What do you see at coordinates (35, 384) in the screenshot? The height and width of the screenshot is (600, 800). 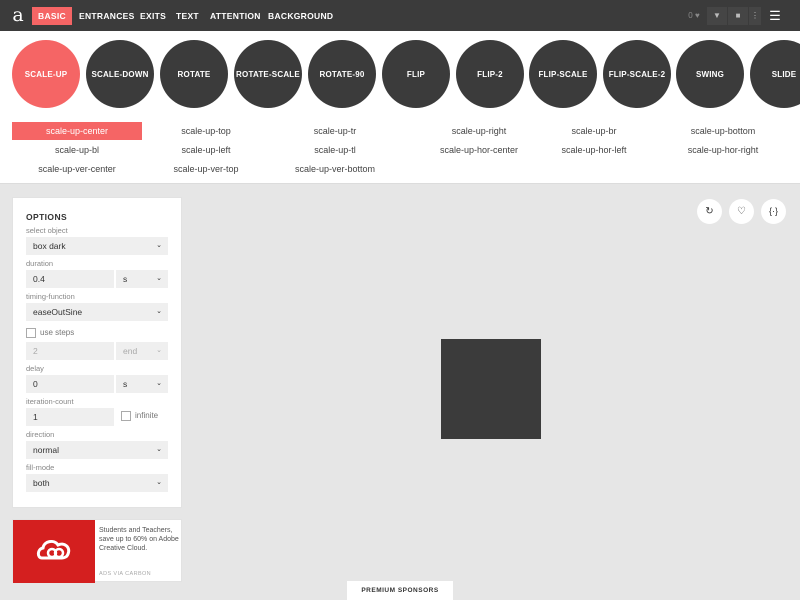 I see `delay-value: 0` at bounding box center [35, 384].